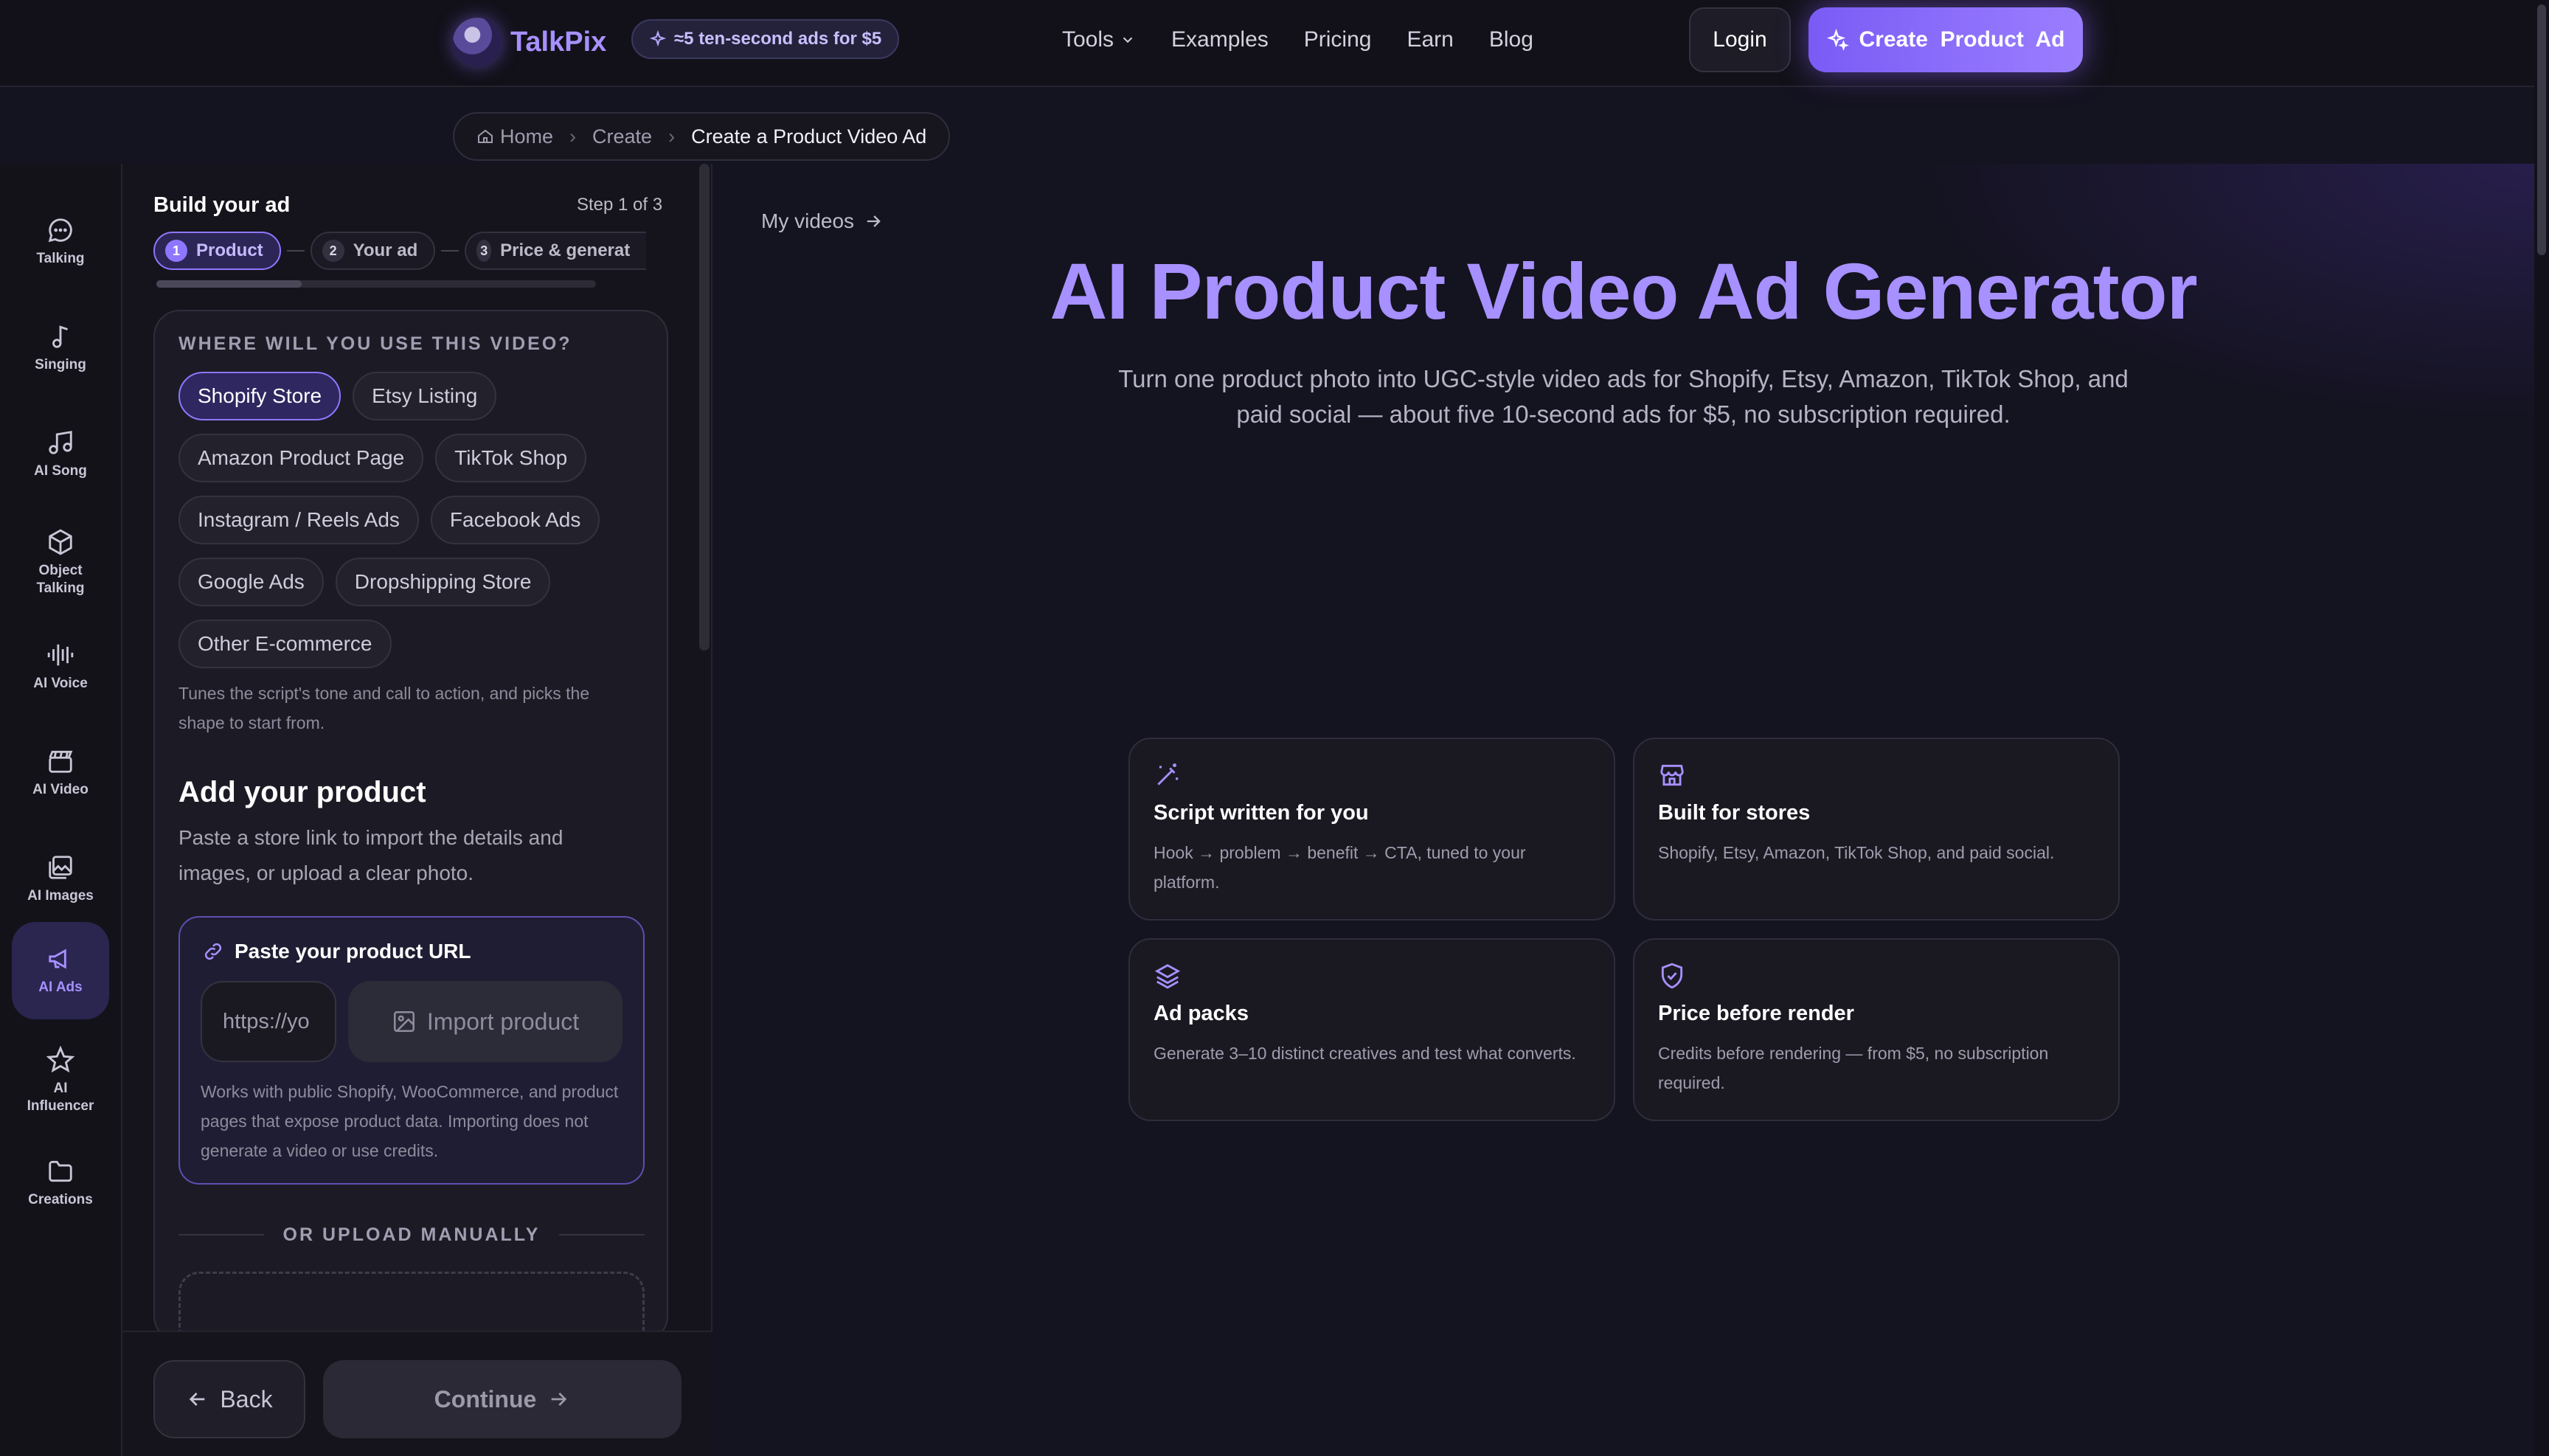 This screenshot has height=1456, width=2549. Describe the element at coordinates (1430, 39) in the screenshot. I see `nav-link-earn: Earn` at that location.